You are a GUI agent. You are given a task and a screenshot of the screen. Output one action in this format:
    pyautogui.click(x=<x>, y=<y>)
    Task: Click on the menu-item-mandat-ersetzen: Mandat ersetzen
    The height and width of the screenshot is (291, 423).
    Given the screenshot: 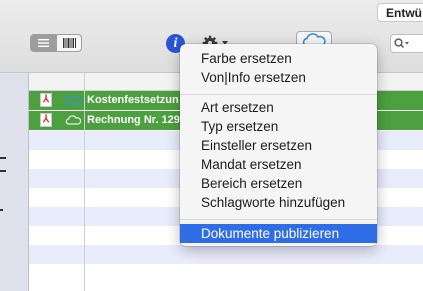 What is the action you would take?
    pyautogui.click(x=278, y=164)
    